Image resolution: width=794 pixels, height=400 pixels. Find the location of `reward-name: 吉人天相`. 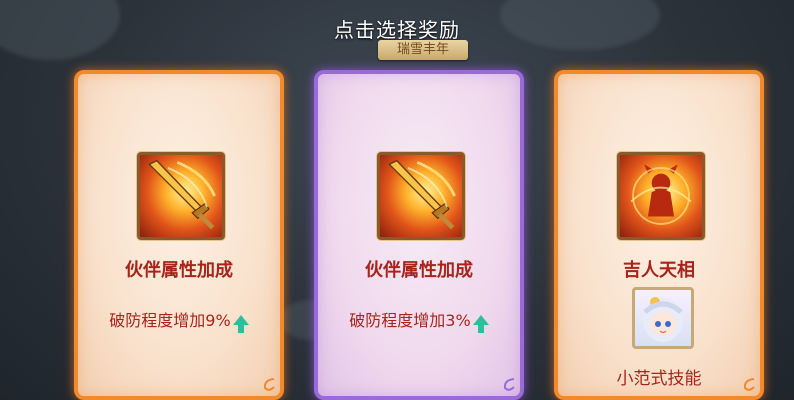

reward-name: 吉人天相 is located at coordinates (659, 270).